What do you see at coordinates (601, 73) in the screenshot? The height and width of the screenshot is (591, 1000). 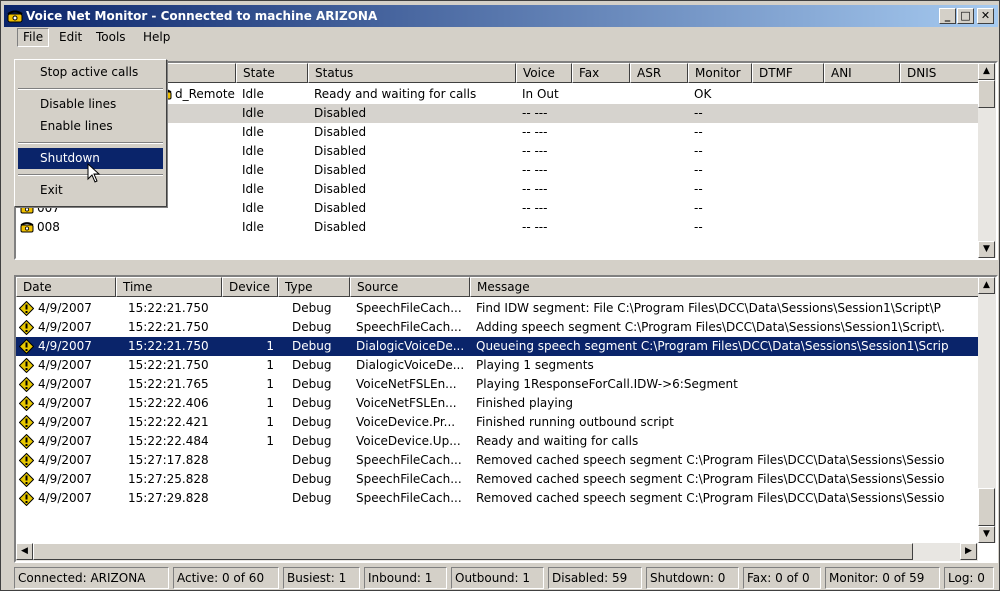 I see `col-header-fax: Fax` at bounding box center [601, 73].